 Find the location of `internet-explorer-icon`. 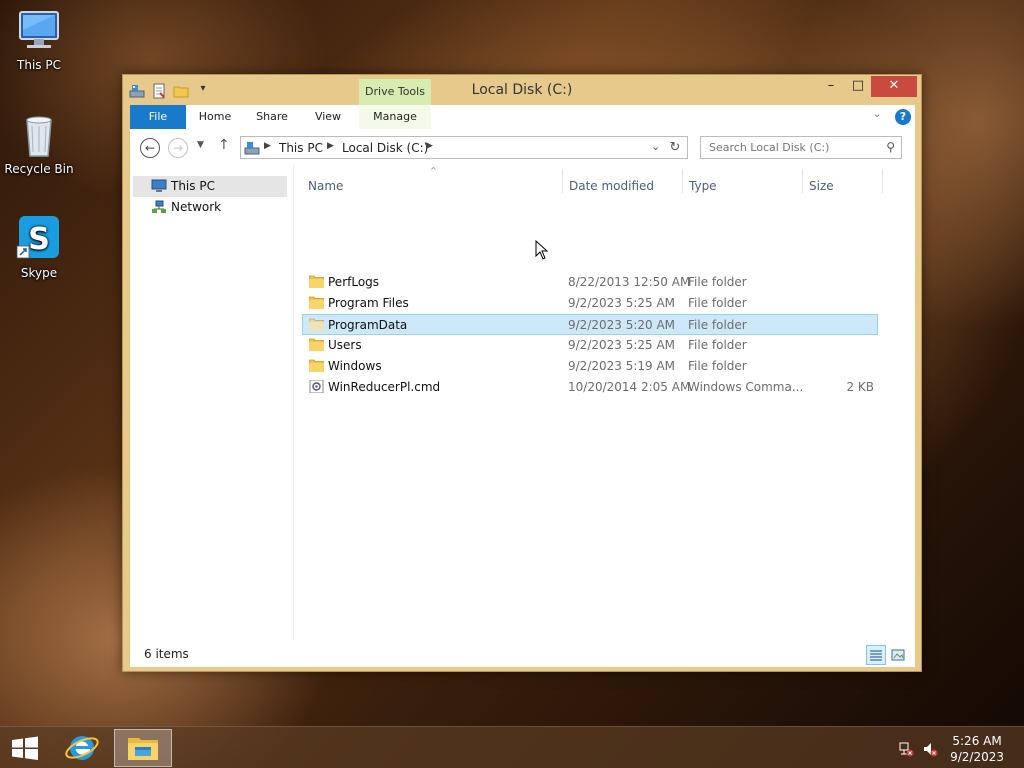

internet-explorer-icon is located at coordinates (82, 748).